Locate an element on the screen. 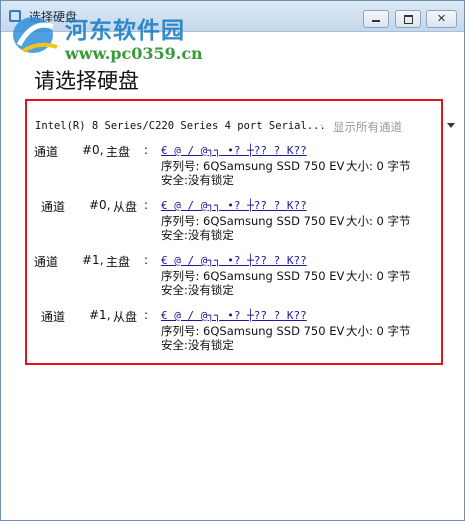 This screenshot has width=465, height=521. channel-row: 通道 #1, 从盘 : is located at coordinates (103, 316).